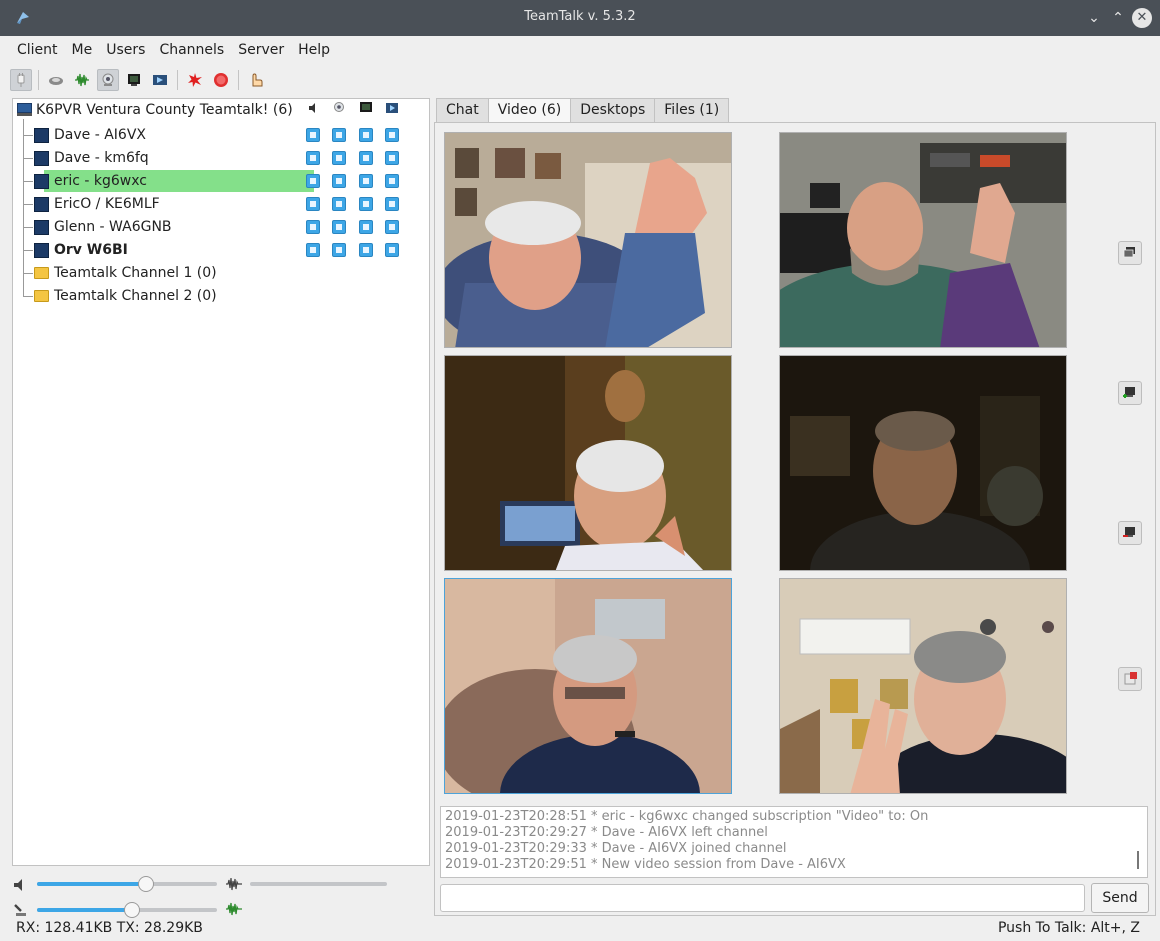  Describe the element at coordinates (221, 181) in the screenshot. I see `user-row-selected: eric - kg6wxc` at that location.